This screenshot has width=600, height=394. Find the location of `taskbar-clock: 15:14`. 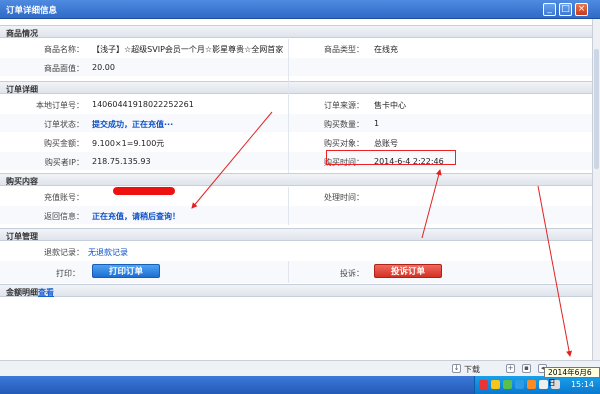

taskbar-clock: 15:14 is located at coordinates (582, 384).